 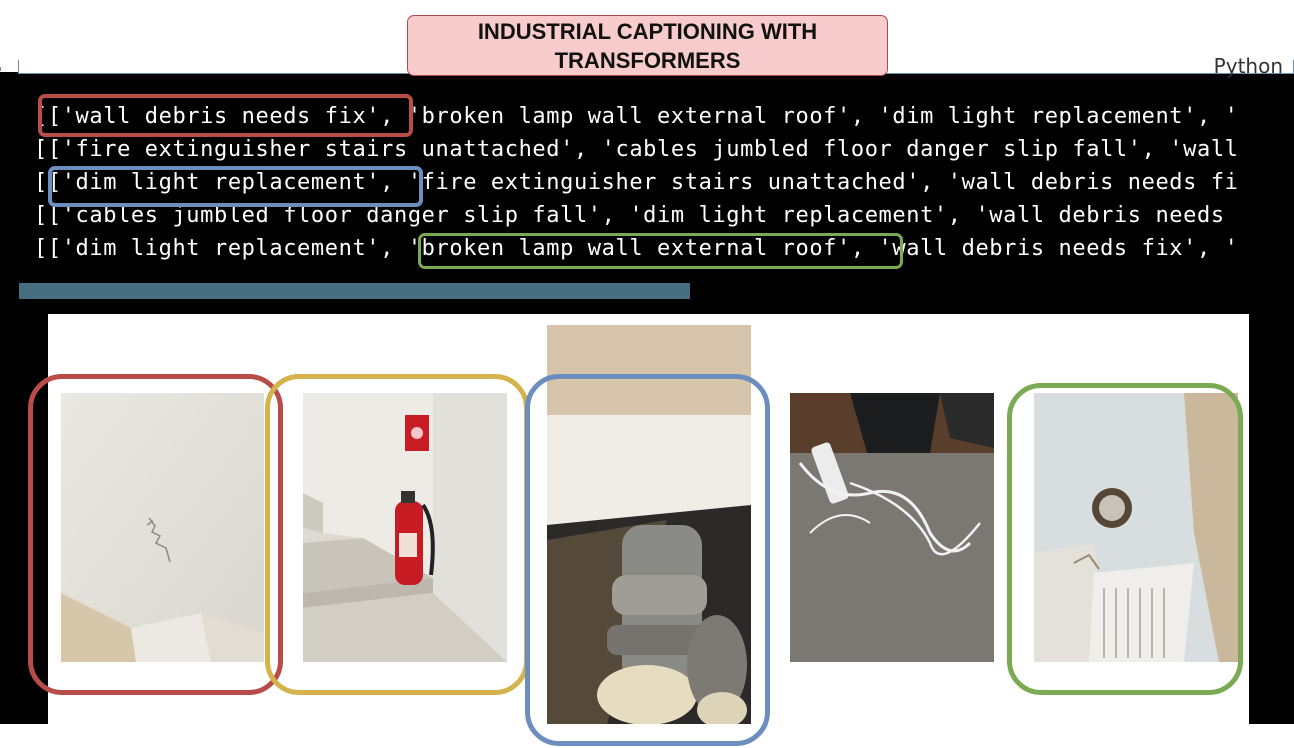 I want to click on cell-language-label: Python, so click(x=1248, y=66).